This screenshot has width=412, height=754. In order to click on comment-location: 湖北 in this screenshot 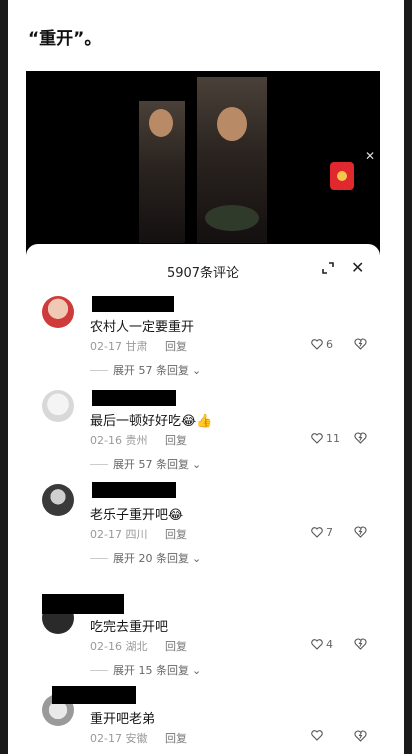, I will do `click(136, 646)`.